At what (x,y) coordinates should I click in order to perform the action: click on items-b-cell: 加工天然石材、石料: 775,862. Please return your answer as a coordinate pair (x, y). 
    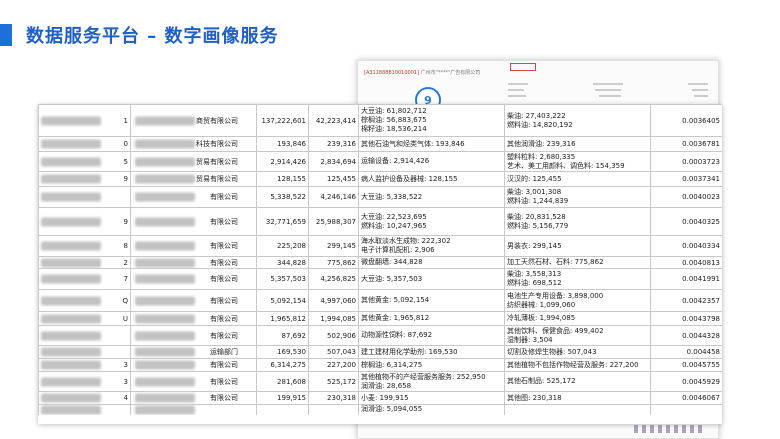
    Looking at the image, I should click on (577, 262).